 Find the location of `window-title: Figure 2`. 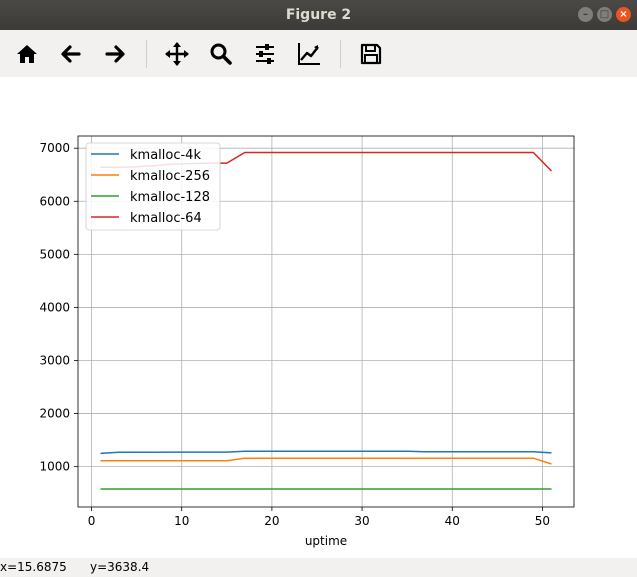

window-title: Figure 2 is located at coordinates (318, 15).